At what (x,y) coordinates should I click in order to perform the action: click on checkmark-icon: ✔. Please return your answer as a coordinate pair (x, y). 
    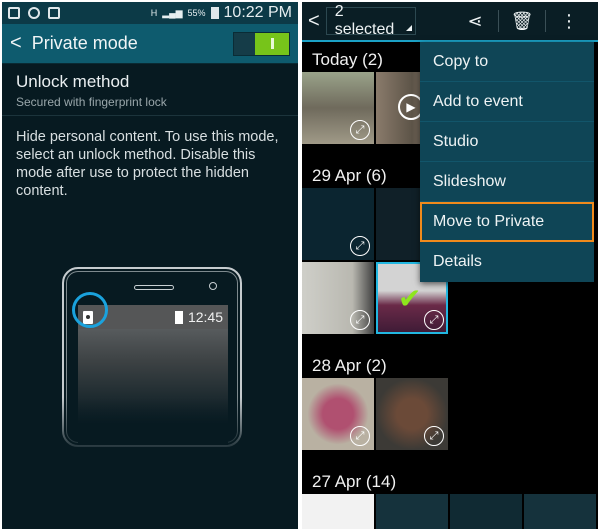
    Looking at the image, I should click on (410, 298).